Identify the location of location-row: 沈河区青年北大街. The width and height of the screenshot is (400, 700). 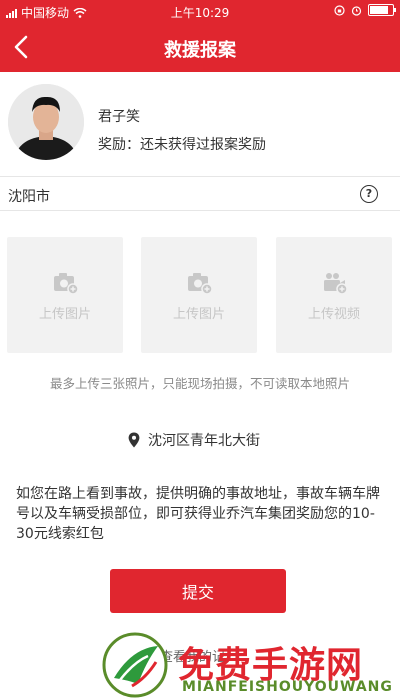
(194, 440).